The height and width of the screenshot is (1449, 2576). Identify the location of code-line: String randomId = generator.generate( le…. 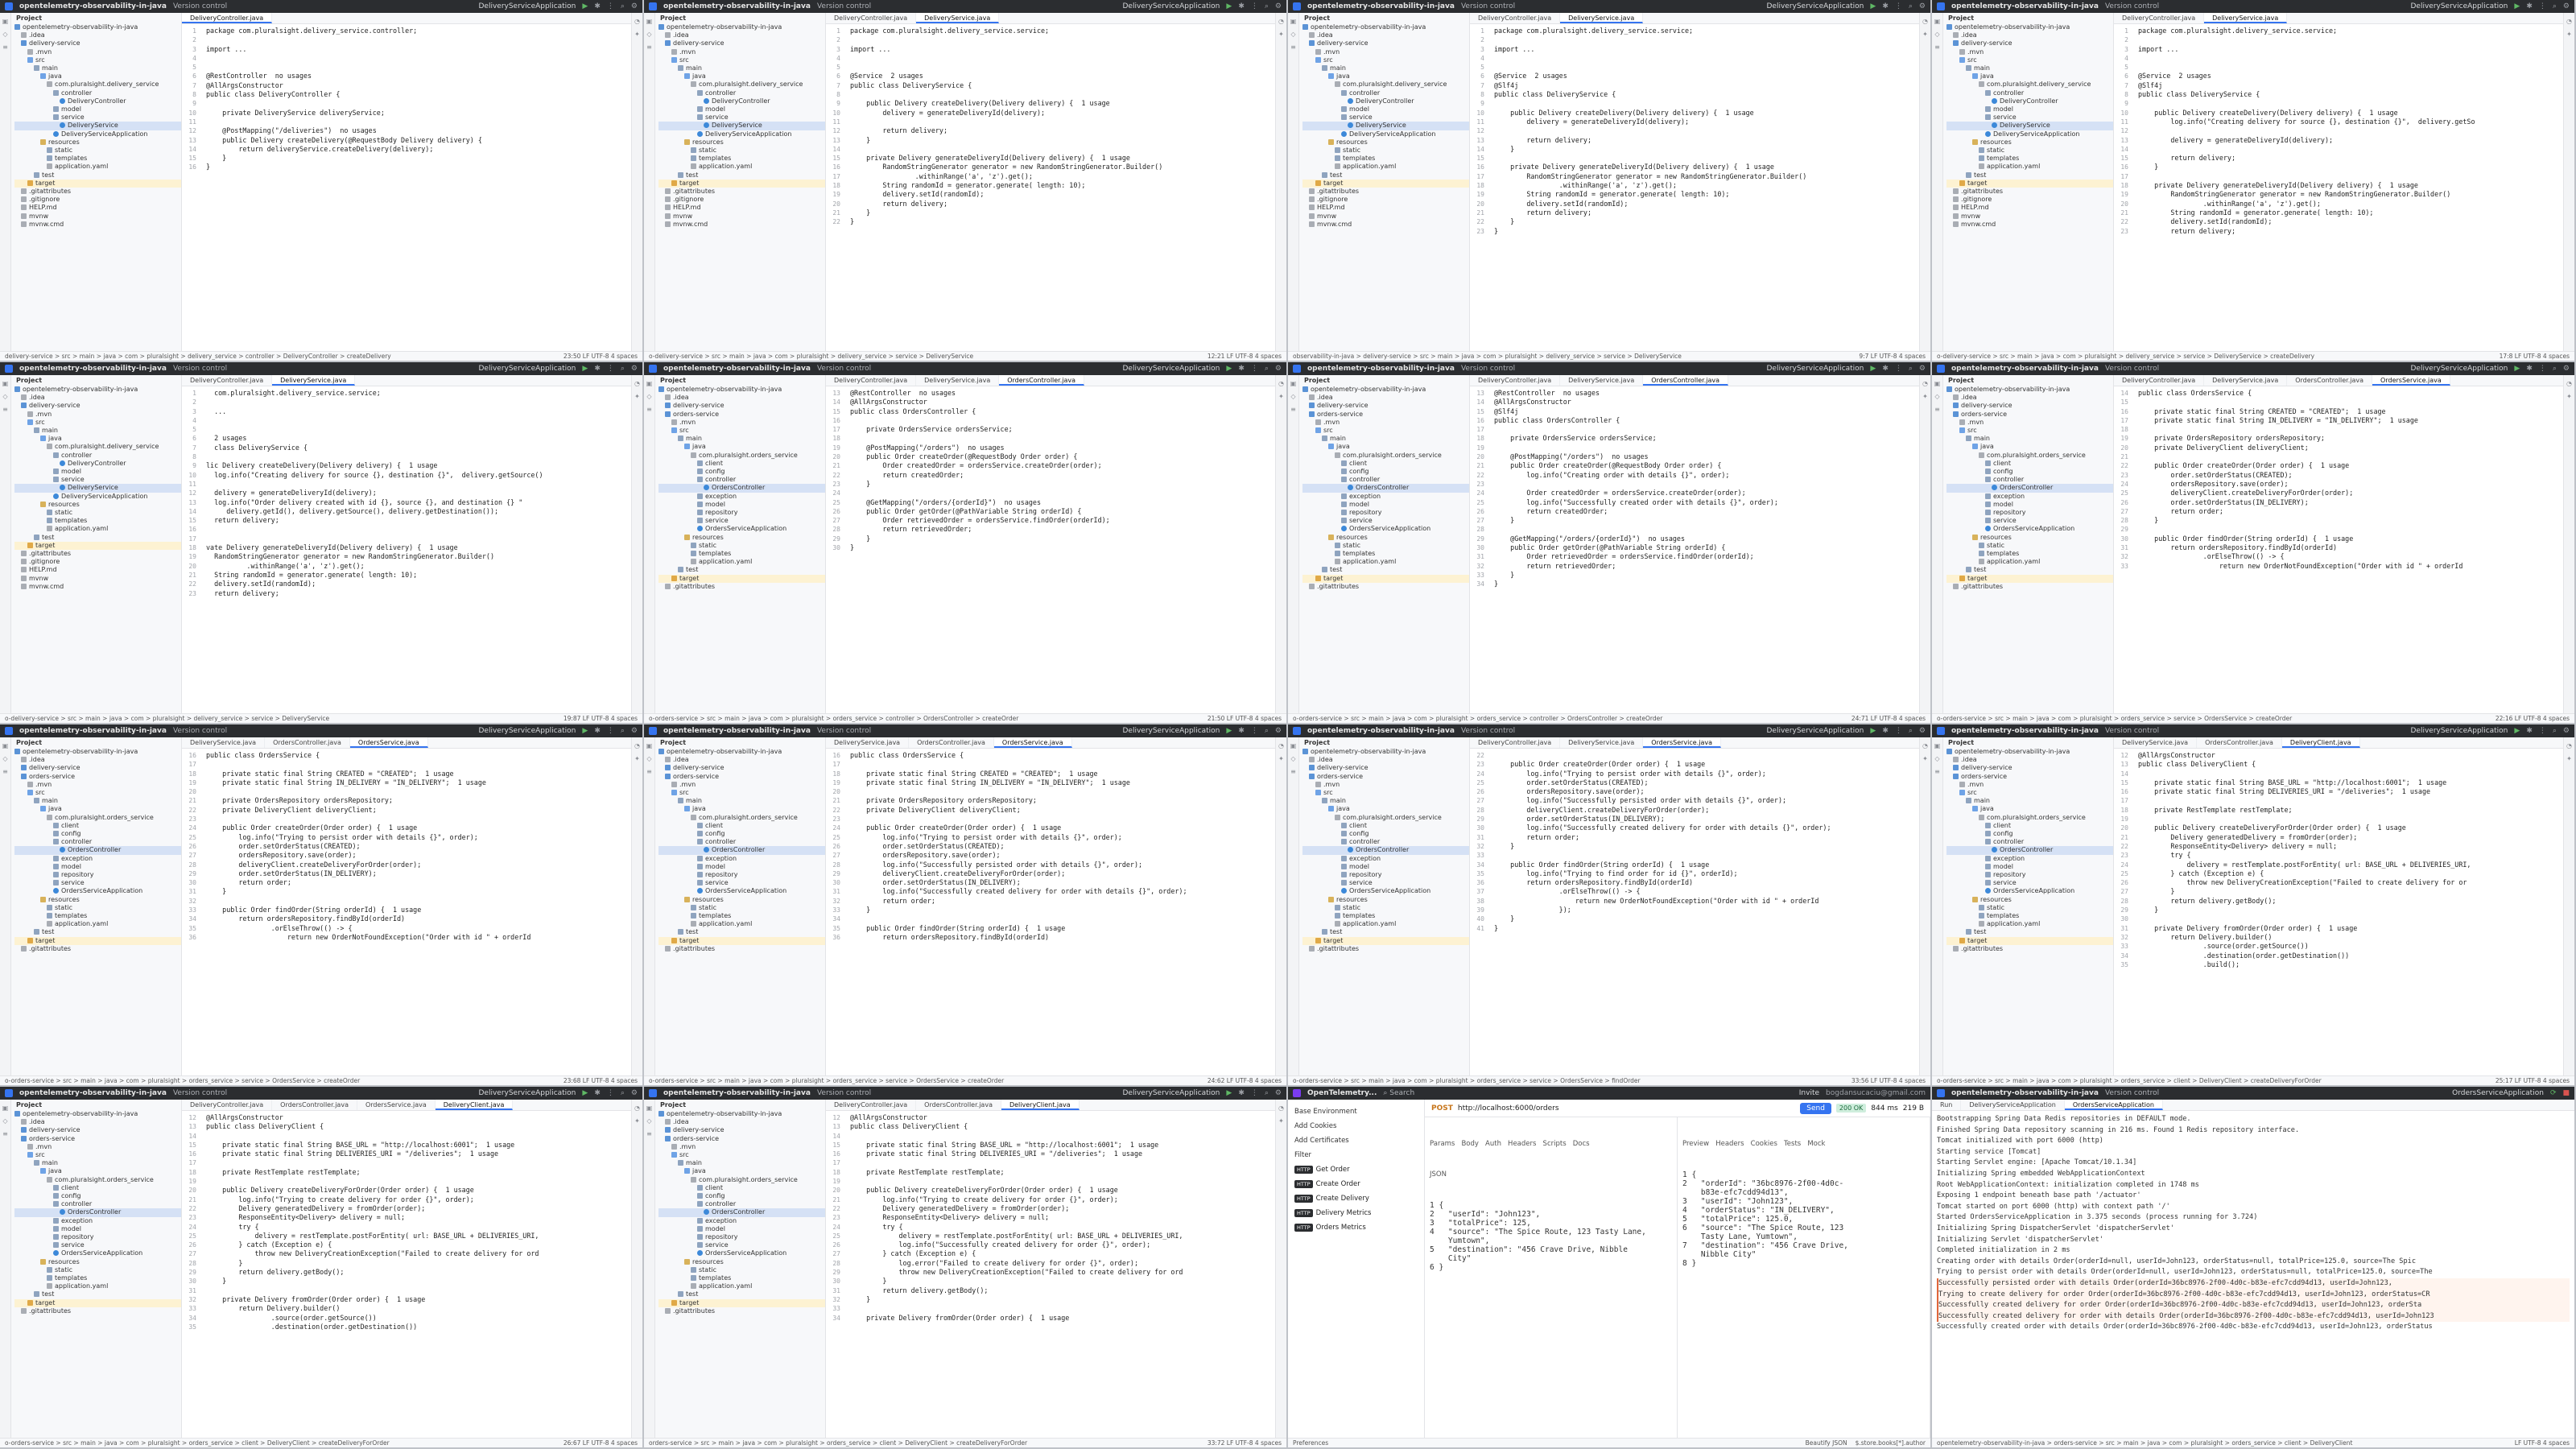
(1062, 185).